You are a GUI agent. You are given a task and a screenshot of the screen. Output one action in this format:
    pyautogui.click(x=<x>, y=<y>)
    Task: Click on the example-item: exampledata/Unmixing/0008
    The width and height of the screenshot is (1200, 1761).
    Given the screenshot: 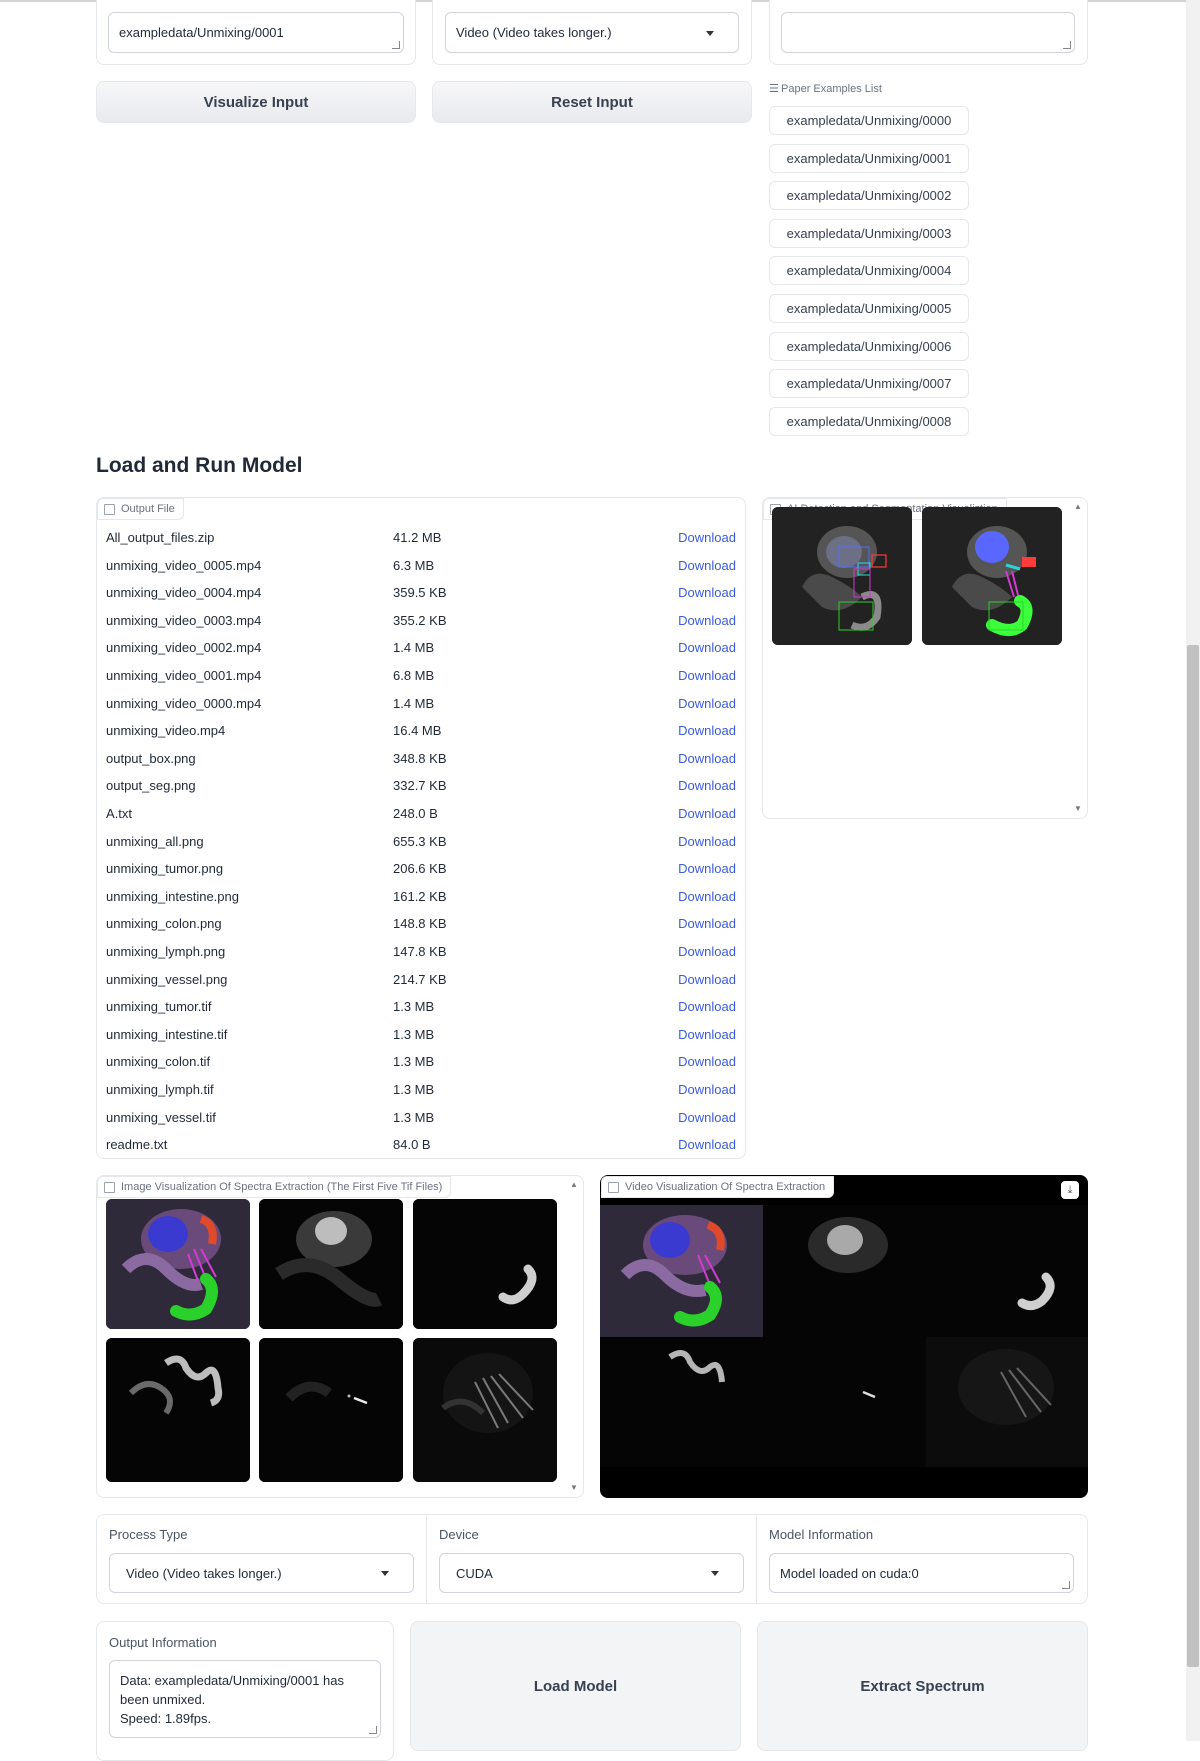 What is the action you would take?
    pyautogui.click(x=869, y=421)
    